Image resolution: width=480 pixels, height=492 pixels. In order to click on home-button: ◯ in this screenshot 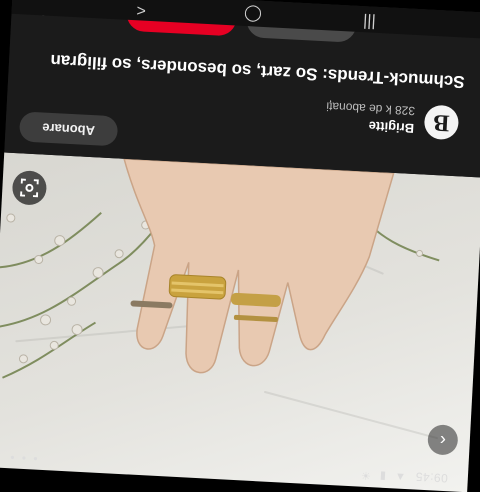, I will do `click(253, 14)`.